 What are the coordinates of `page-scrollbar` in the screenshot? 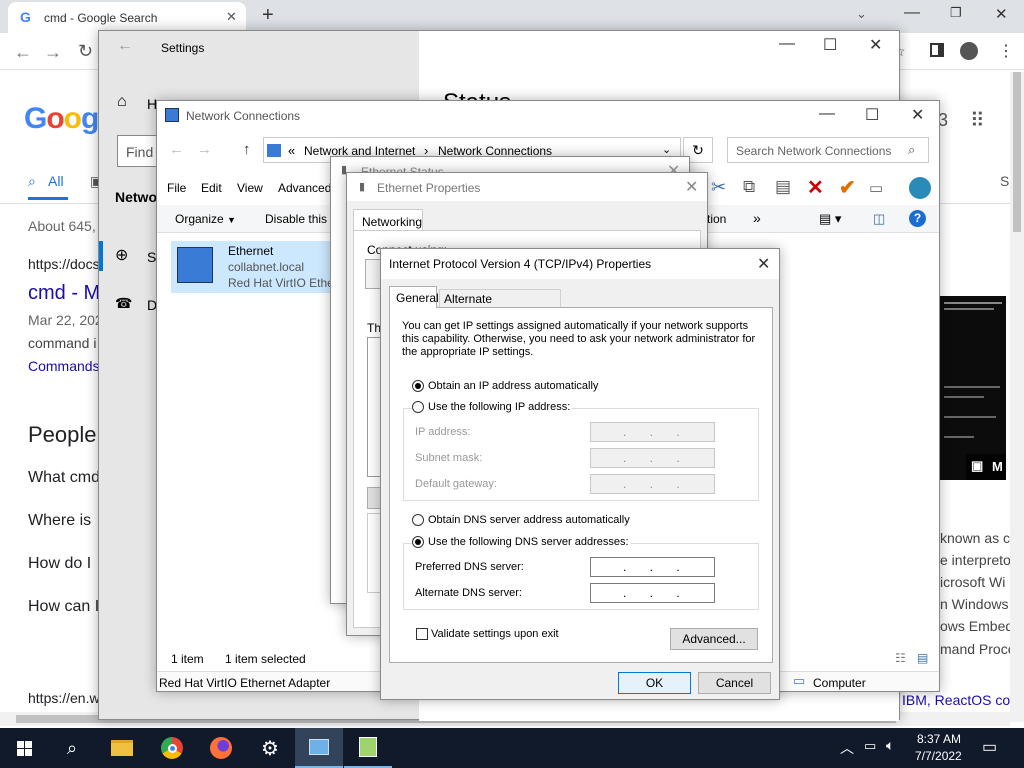 It's located at (1017, 397).